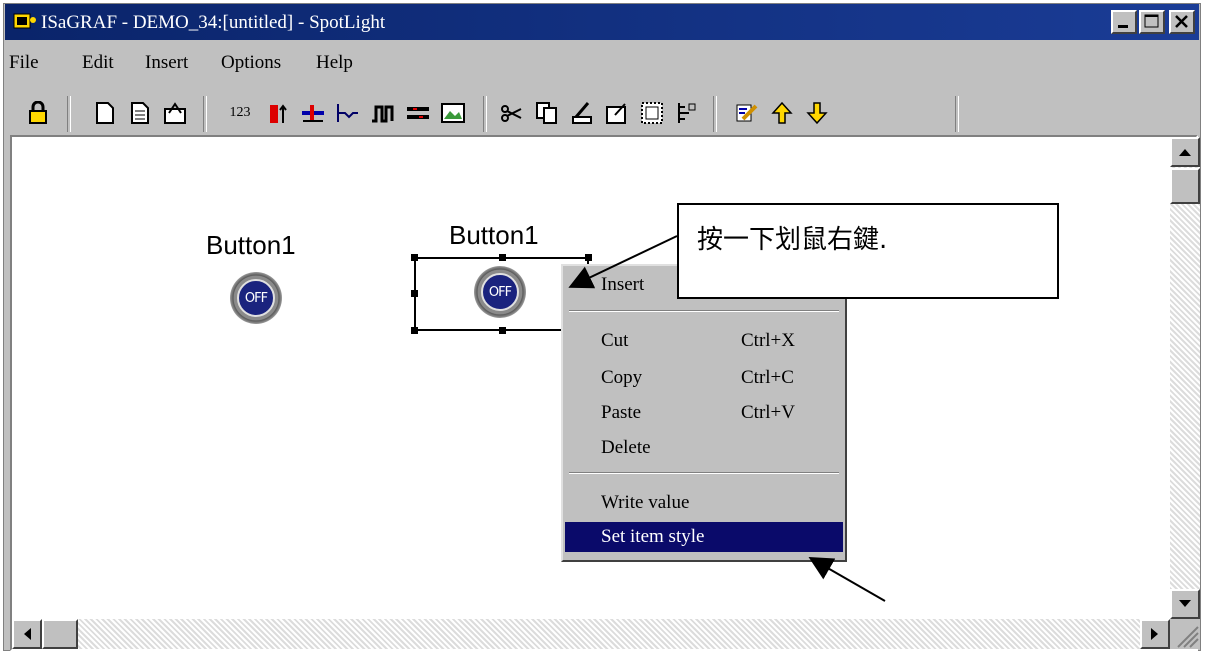 Image resolution: width=1208 pixels, height=657 pixels. What do you see at coordinates (847, 579) in the screenshot?
I see `arrow-to-set-item-style` at bounding box center [847, 579].